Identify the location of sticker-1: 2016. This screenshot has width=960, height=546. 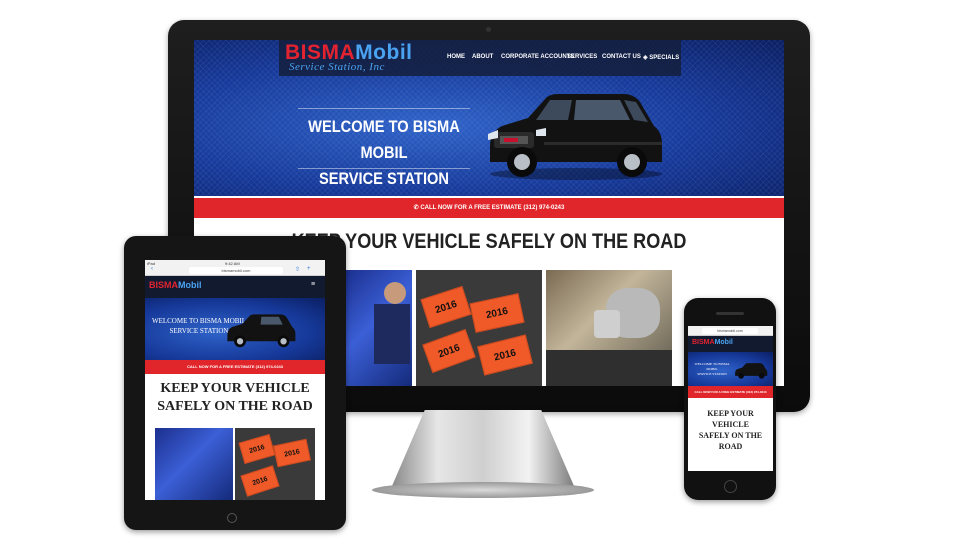
(446, 307).